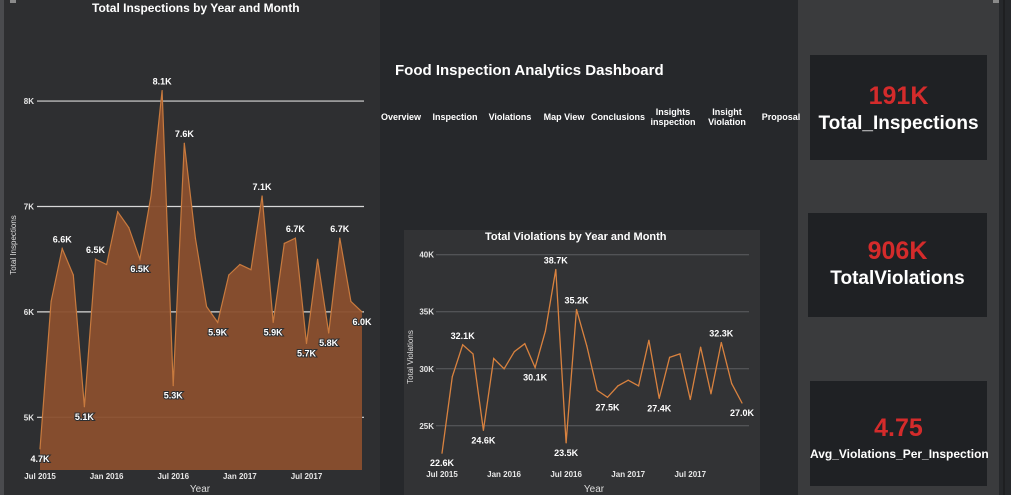  I want to click on data-label: 6.7K, so click(340, 229).